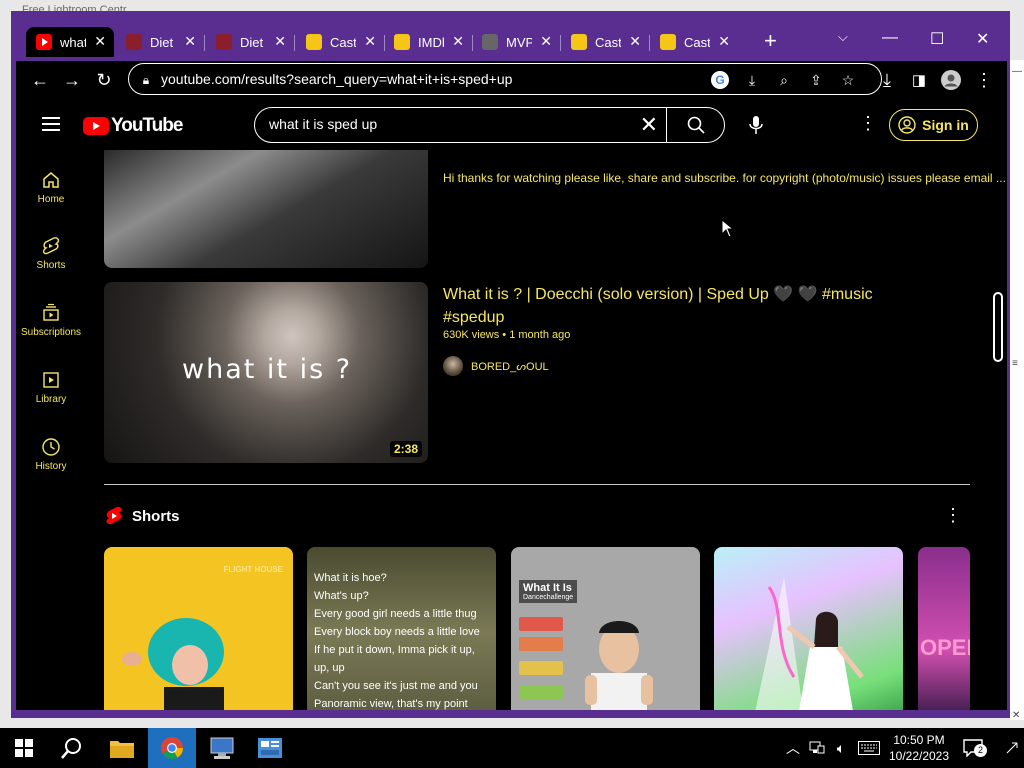  What do you see at coordinates (694, 42) in the screenshot?
I see `tab-cast-3: Cast ✕` at bounding box center [694, 42].